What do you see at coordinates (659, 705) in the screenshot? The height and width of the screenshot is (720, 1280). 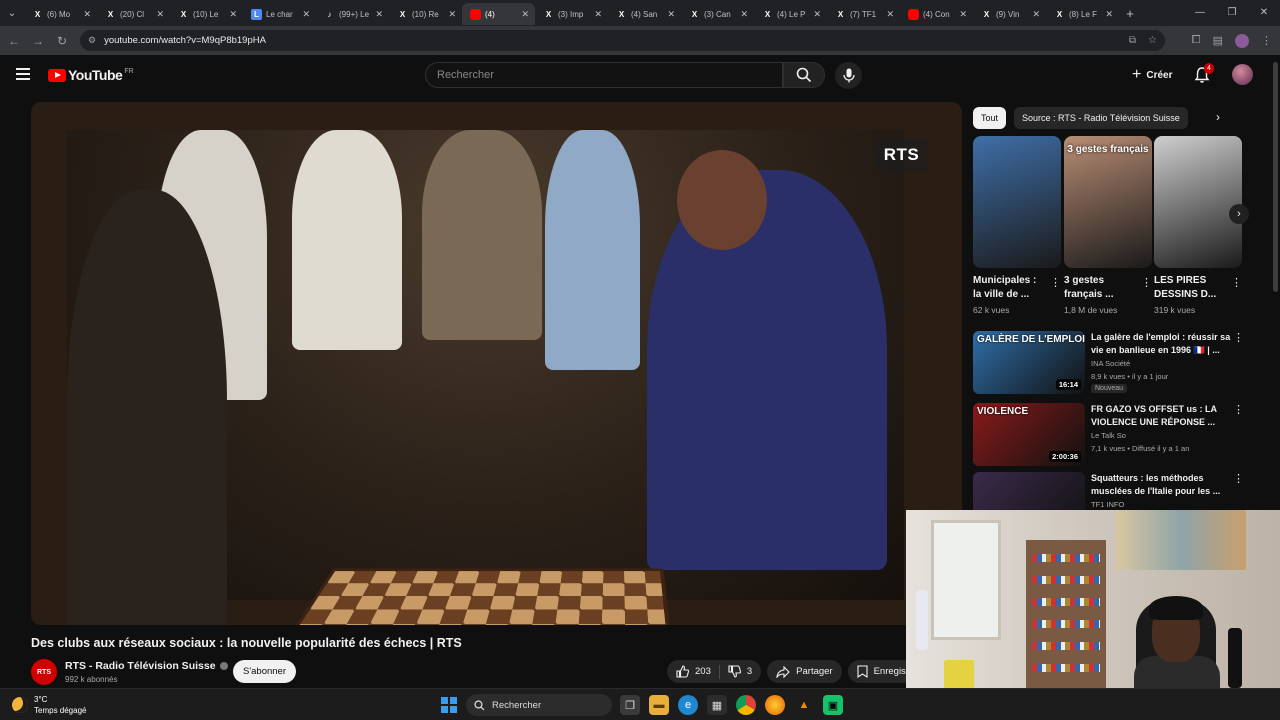 I see `file-explorer-icon: ▬` at bounding box center [659, 705].